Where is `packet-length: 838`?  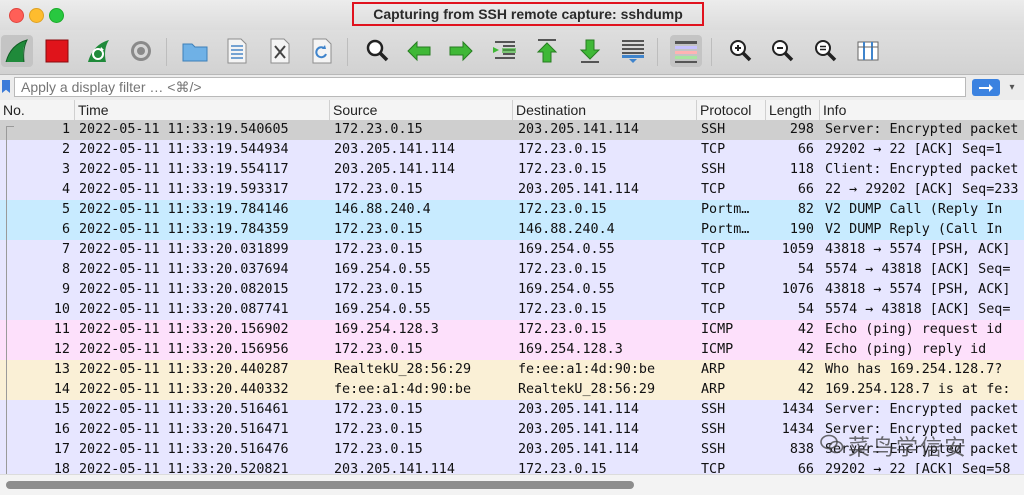 packet-length: 838 is located at coordinates (801, 449).